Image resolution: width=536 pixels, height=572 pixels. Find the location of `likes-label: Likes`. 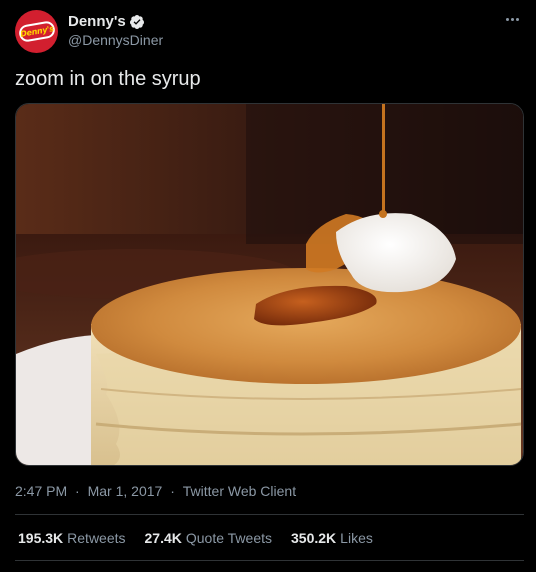

likes-label: Likes is located at coordinates (356, 538).